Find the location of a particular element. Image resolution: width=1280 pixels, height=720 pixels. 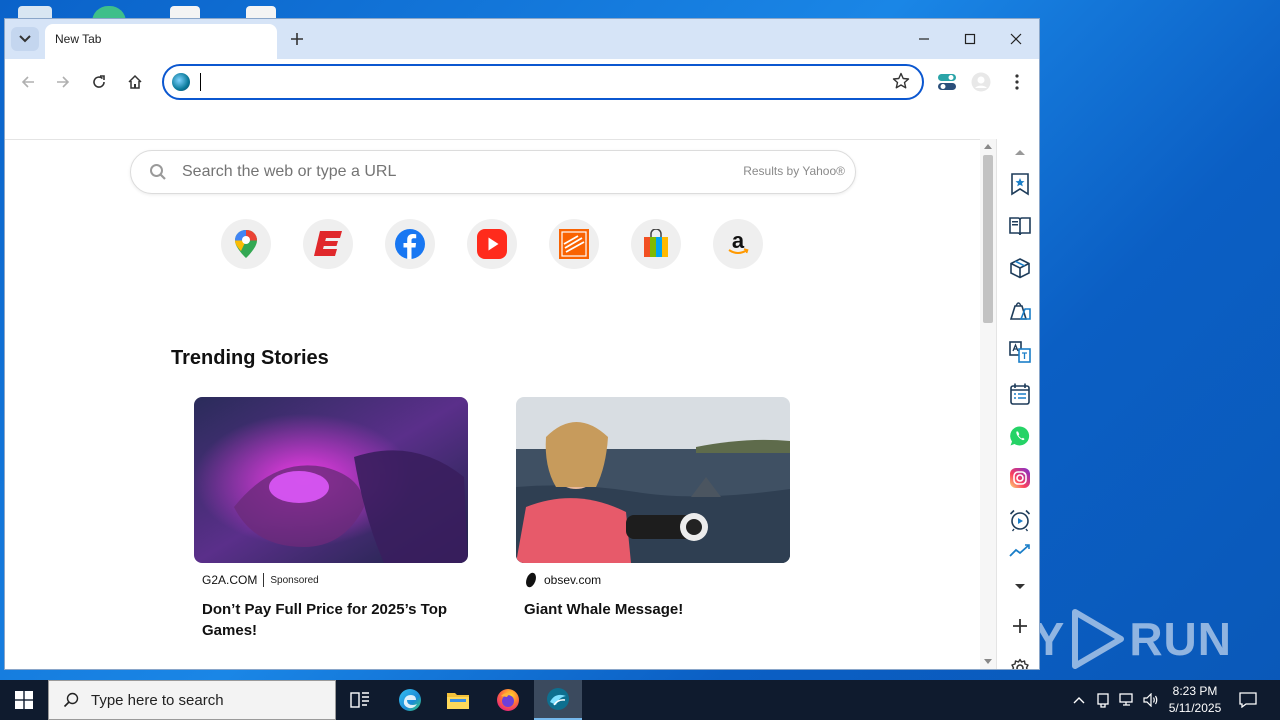

device-icon is located at coordinates (1103, 700).